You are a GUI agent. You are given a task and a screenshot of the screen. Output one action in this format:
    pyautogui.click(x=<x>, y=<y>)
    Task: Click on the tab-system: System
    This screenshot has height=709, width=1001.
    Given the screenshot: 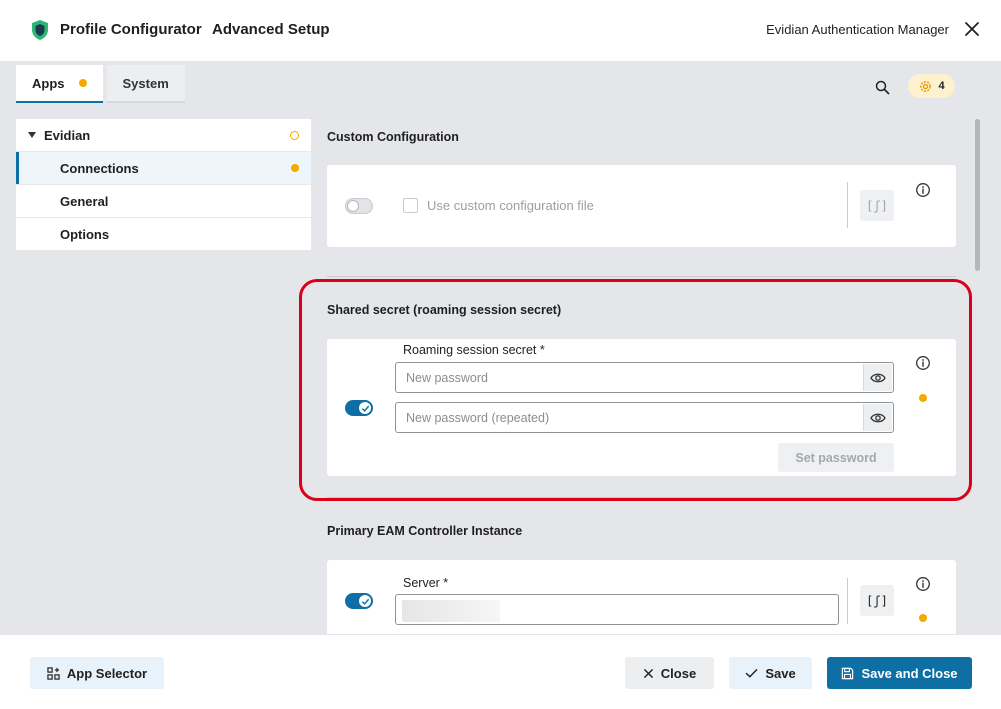 What is the action you would take?
    pyautogui.click(x=145, y=84)
    